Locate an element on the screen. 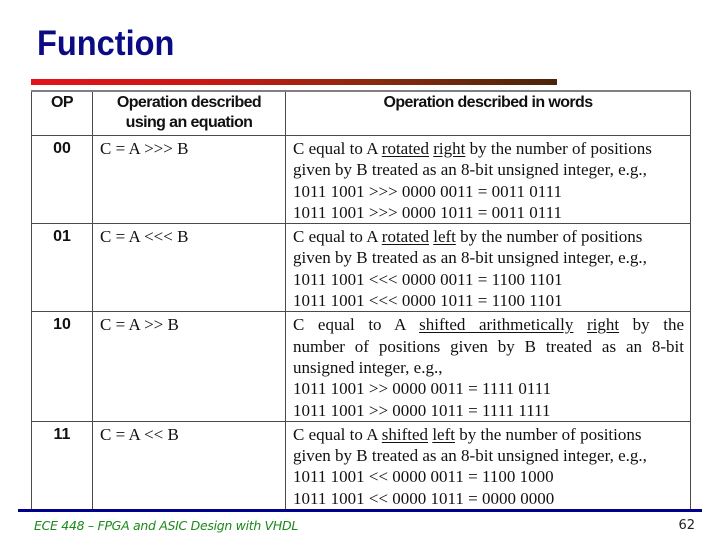 This screenshot has width=720, height=540. example-line: 1011 1001 >>> 0000 0011 = 0011 0111 is located at coordinates (427, 191).